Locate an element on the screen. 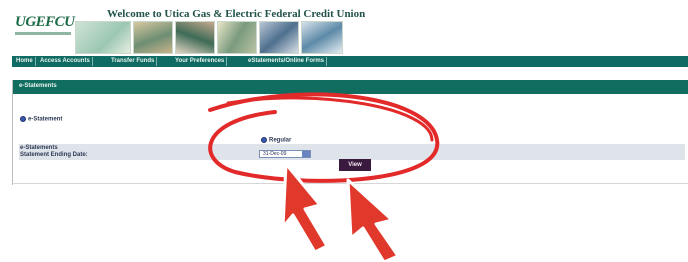 The width and height of the screenshot is (688, 262). panel-title: e-Statements is located at coordinates (38, 86).